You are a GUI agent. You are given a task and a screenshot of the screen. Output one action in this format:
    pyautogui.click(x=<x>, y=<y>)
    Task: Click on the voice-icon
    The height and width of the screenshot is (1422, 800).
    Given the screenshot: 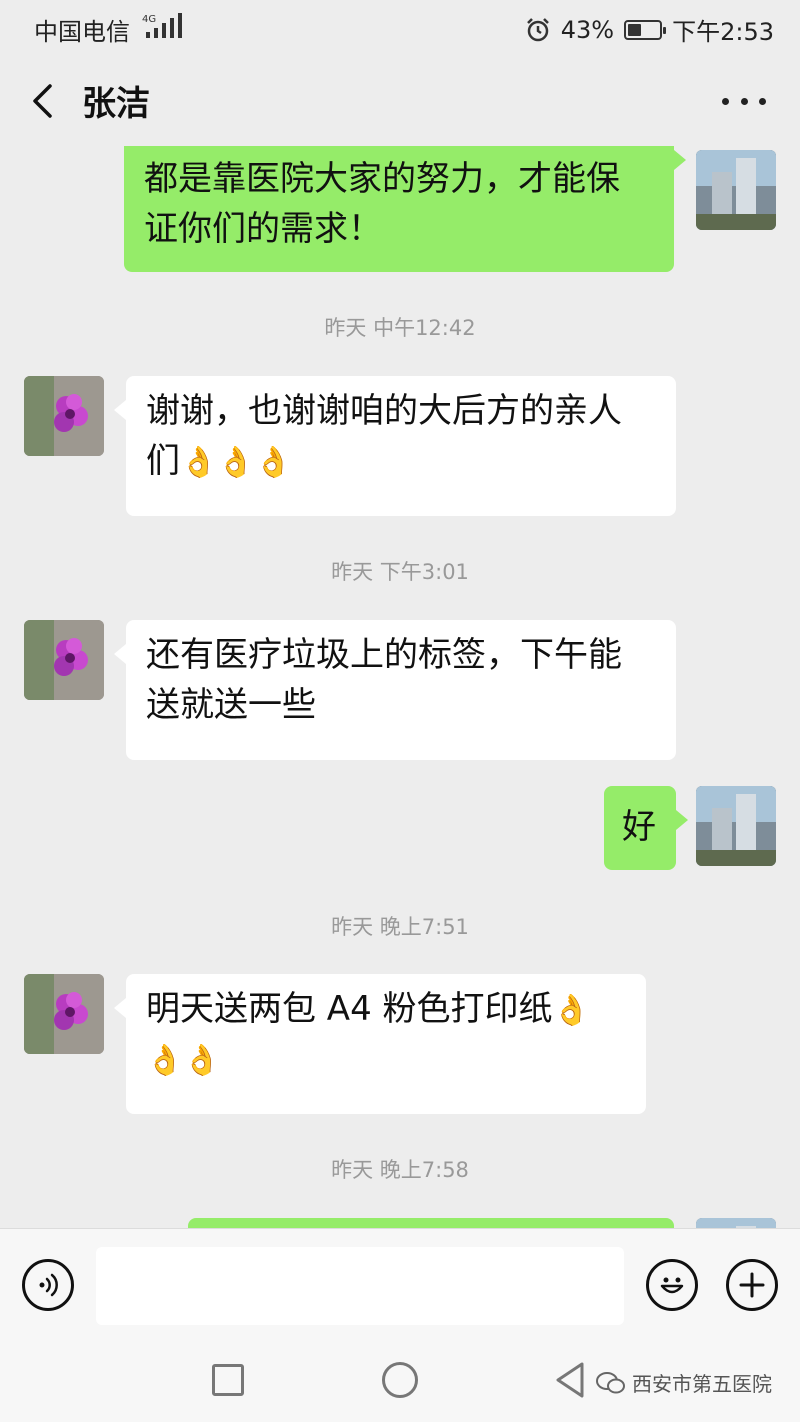 What is the action you would take?
    pyautogui.click(x=48, y=1285)
    